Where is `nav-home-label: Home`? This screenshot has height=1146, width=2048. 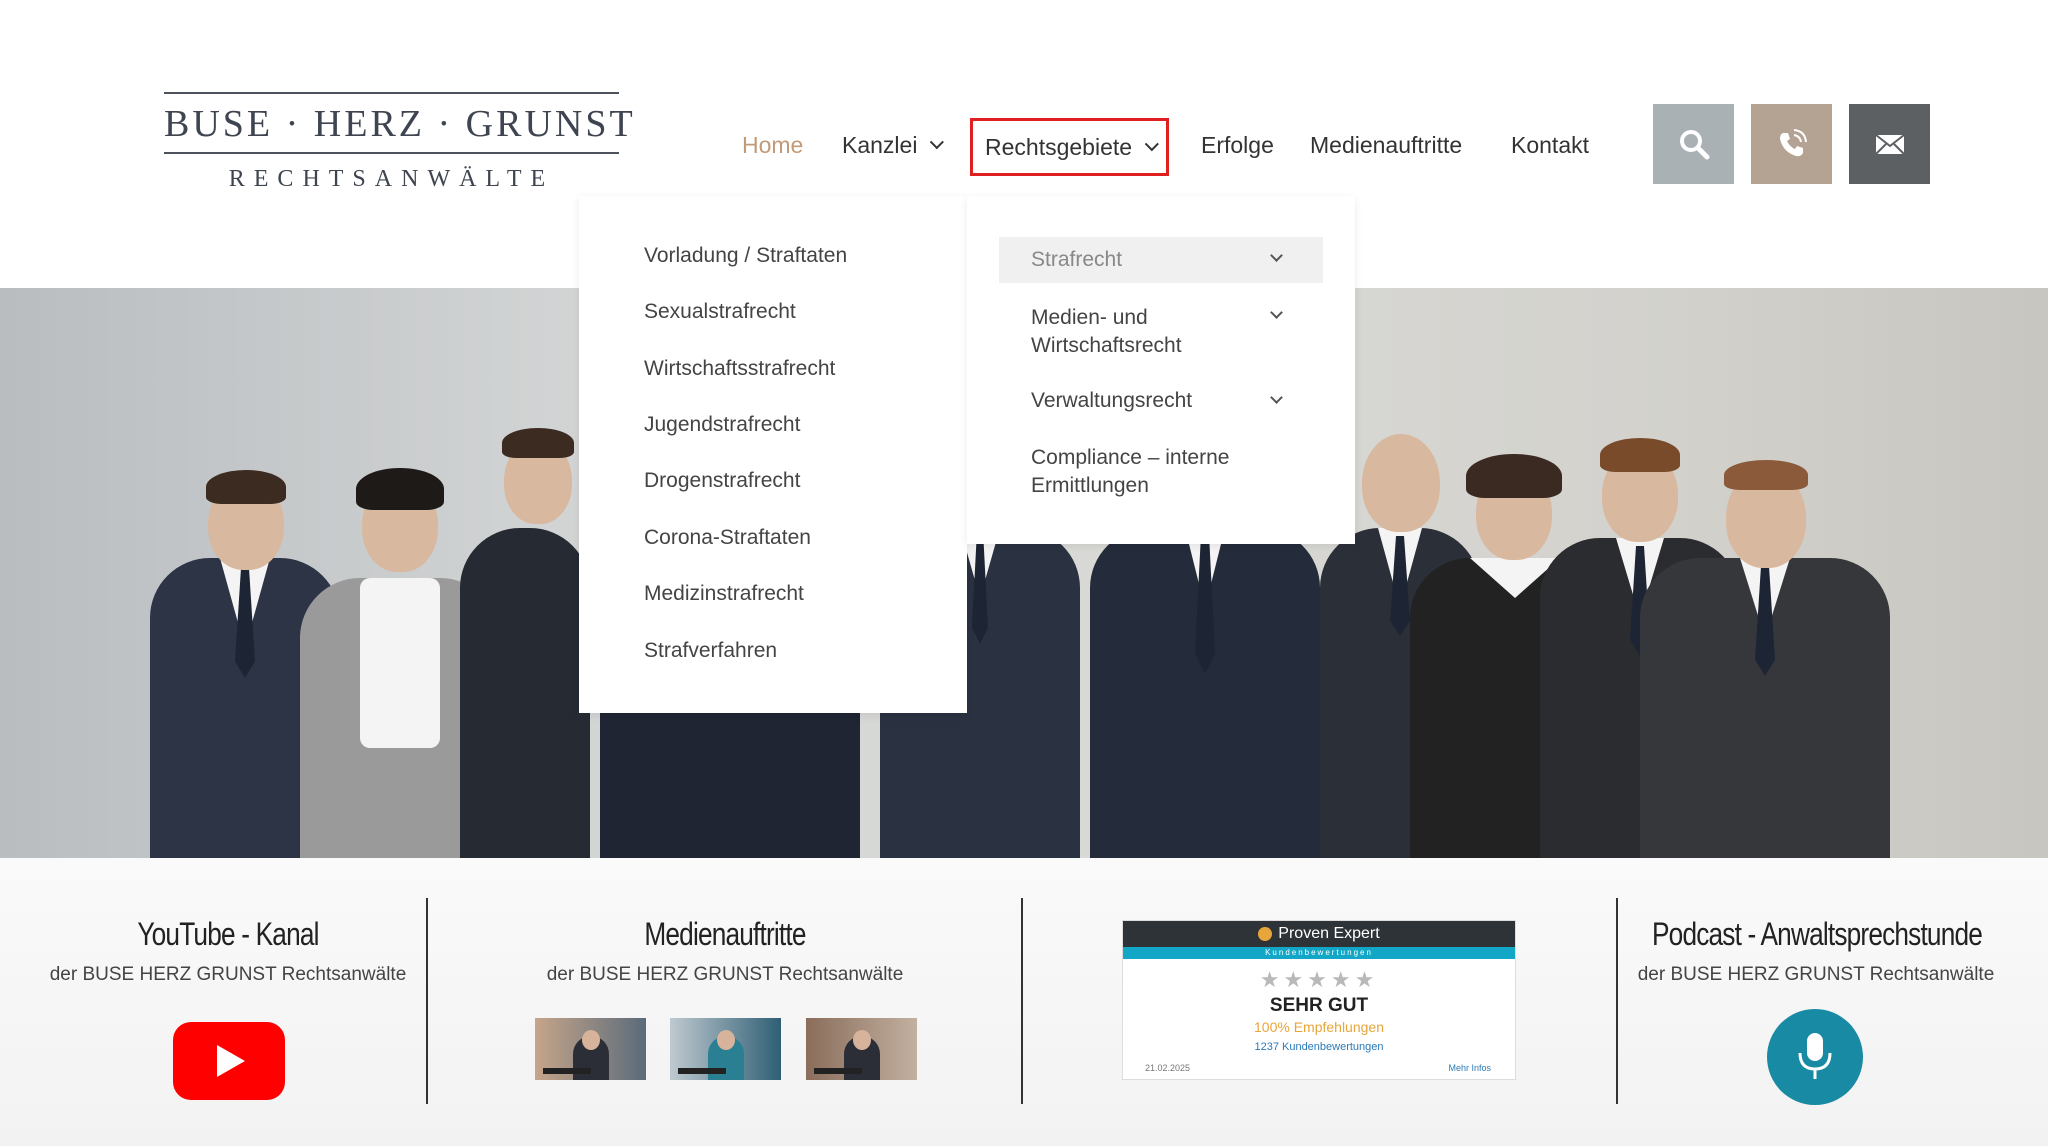 nav-home-label: Home is located at coordinates (773, 144).